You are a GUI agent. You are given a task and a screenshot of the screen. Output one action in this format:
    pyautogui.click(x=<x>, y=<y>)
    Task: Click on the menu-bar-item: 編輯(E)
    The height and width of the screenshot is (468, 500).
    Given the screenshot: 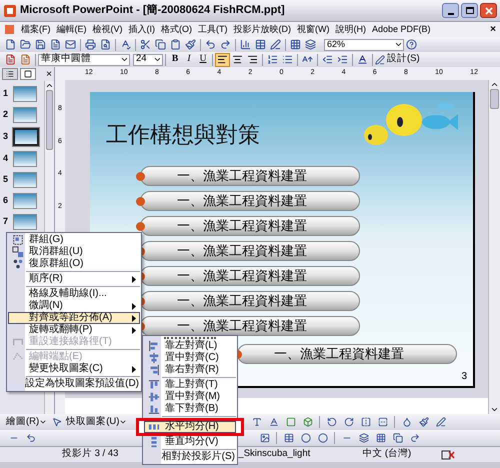 What is the action you would take?
    pyautogui.click(x=71, y=29)
    